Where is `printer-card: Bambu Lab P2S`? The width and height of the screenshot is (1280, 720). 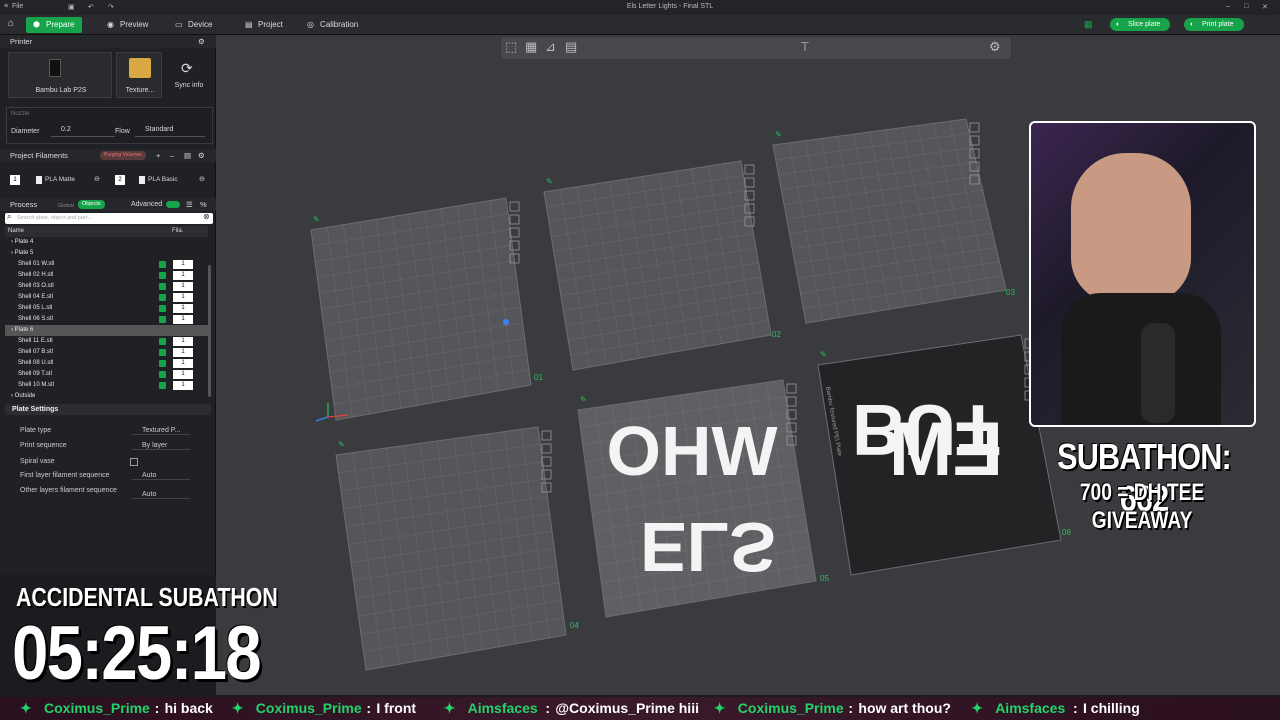 printer-card: Bambu Lab P2S is located at coordinates (60, 75).